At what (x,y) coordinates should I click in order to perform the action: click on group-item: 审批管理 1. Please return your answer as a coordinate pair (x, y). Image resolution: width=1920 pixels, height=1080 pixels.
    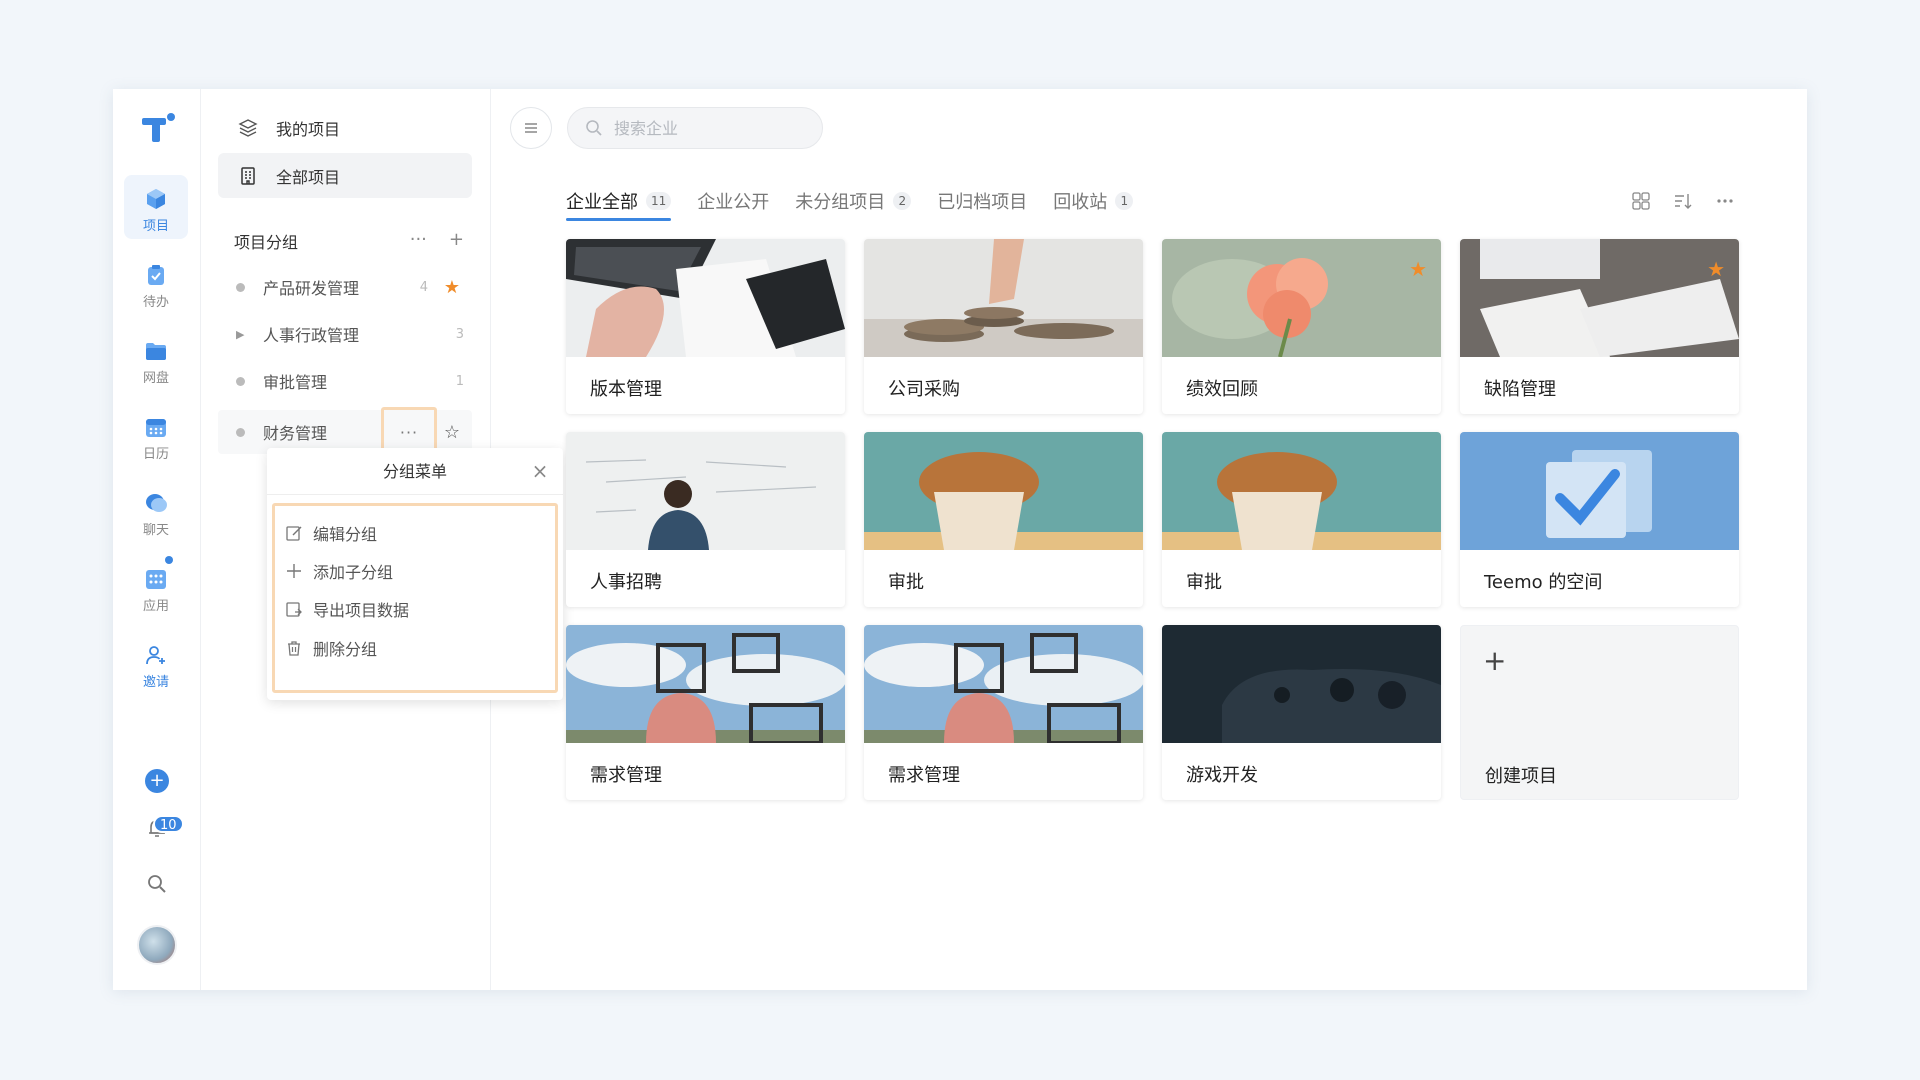
    Looking at the image, I should click on (345, 381).